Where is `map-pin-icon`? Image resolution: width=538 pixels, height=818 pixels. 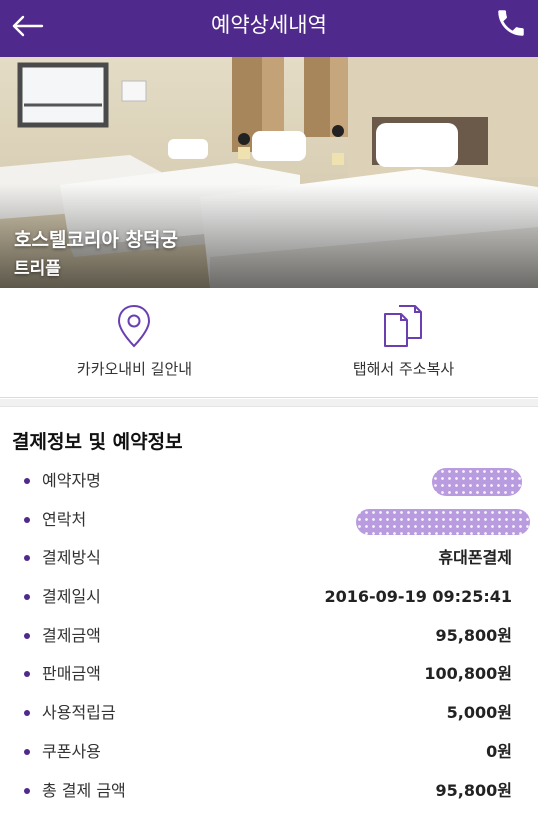
map-pin-icon is located at coordinates (134, 326).